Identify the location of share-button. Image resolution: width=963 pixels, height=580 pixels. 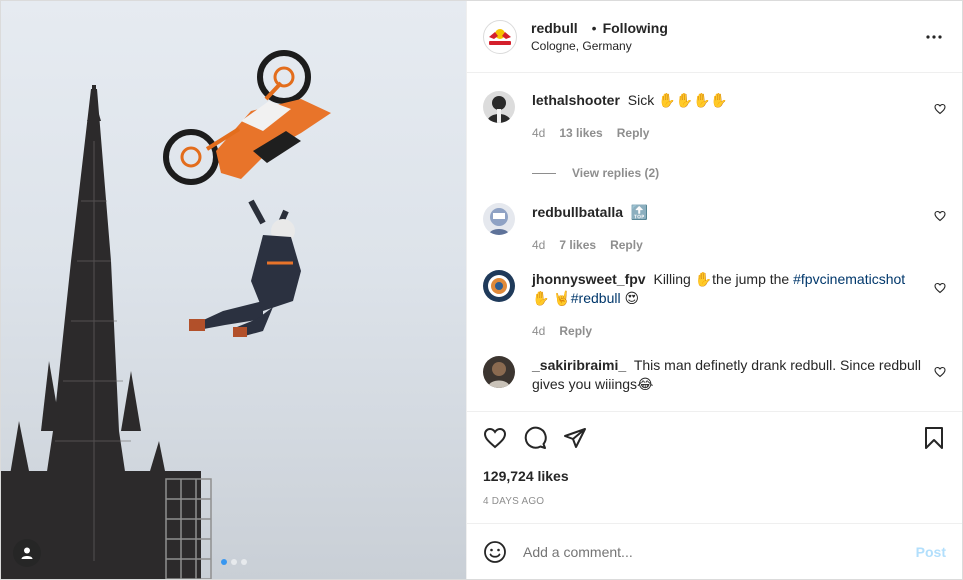
(575, 438).